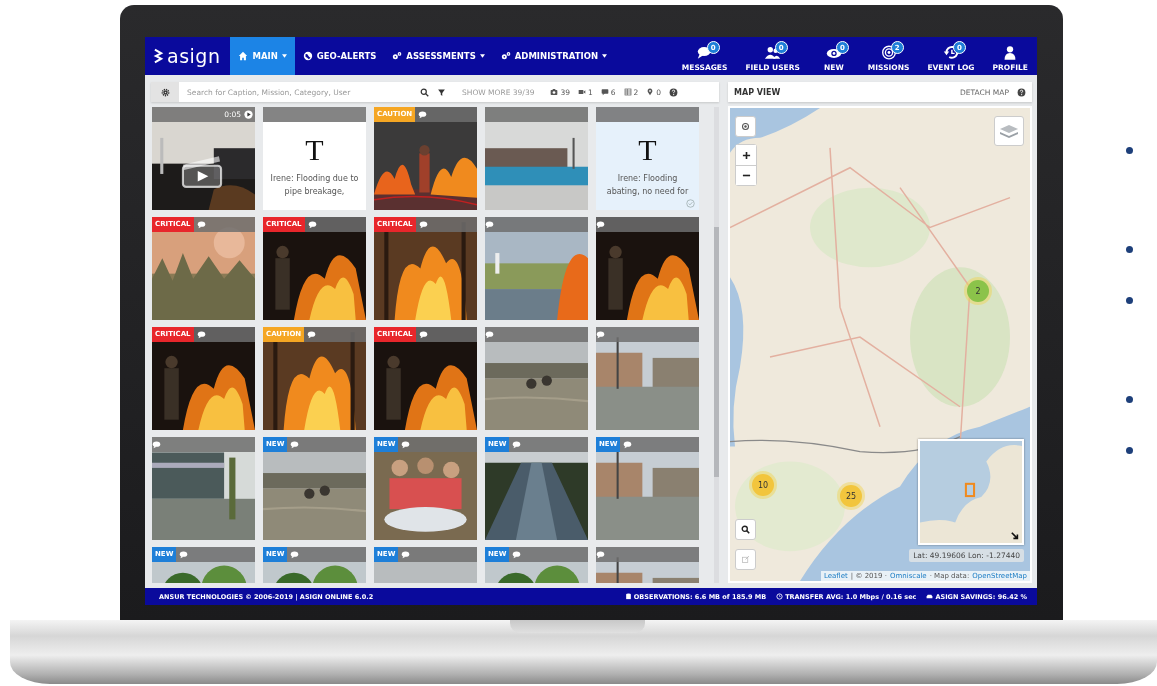 The height and width of the screenshot is (686, 1157). I want to click on database-icon, so click(628, 596).